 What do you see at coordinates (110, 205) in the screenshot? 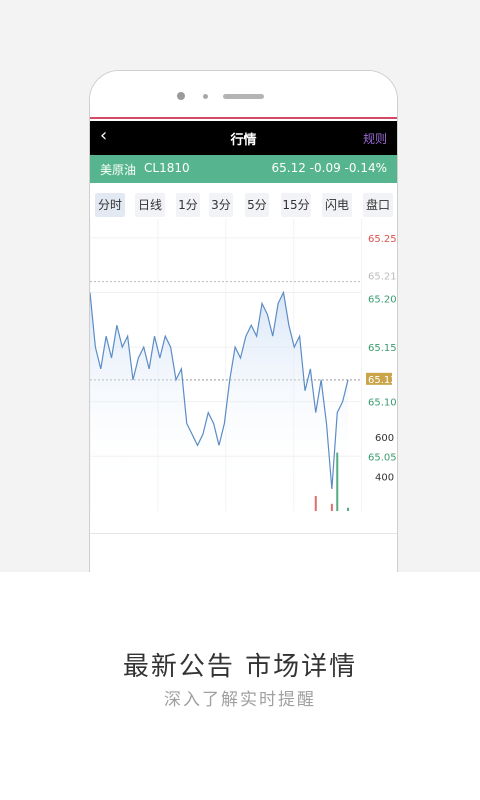
I see `tab-intraday: 分时` at bounding box center [110, 205].